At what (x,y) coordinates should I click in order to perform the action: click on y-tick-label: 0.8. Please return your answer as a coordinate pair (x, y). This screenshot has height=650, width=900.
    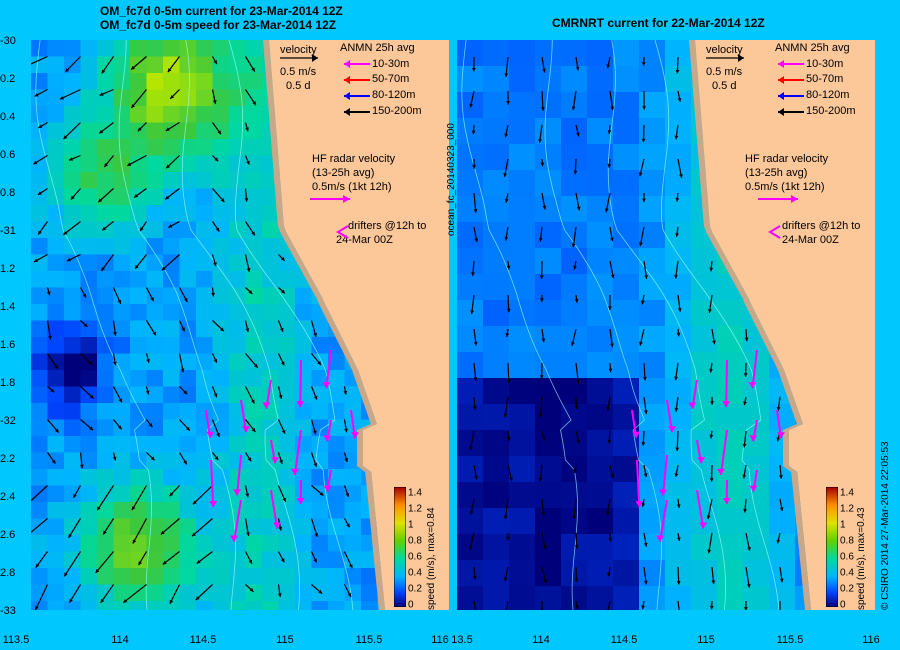
    Looking at the image, I should click on (8, 193).